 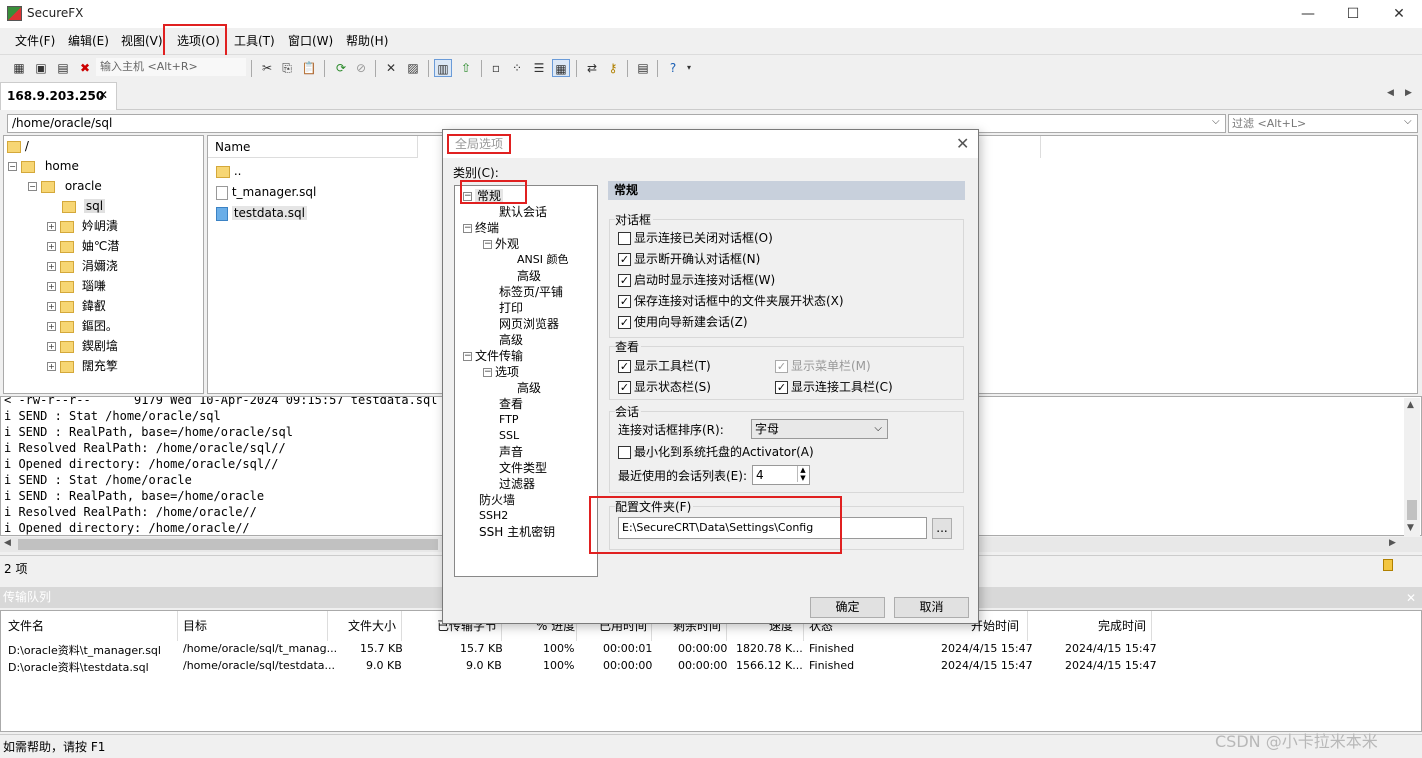 I want to click on checkbox-minimize-to-tray: 最小化到系统托盘的Activator(A), so click(x=716, y=452).